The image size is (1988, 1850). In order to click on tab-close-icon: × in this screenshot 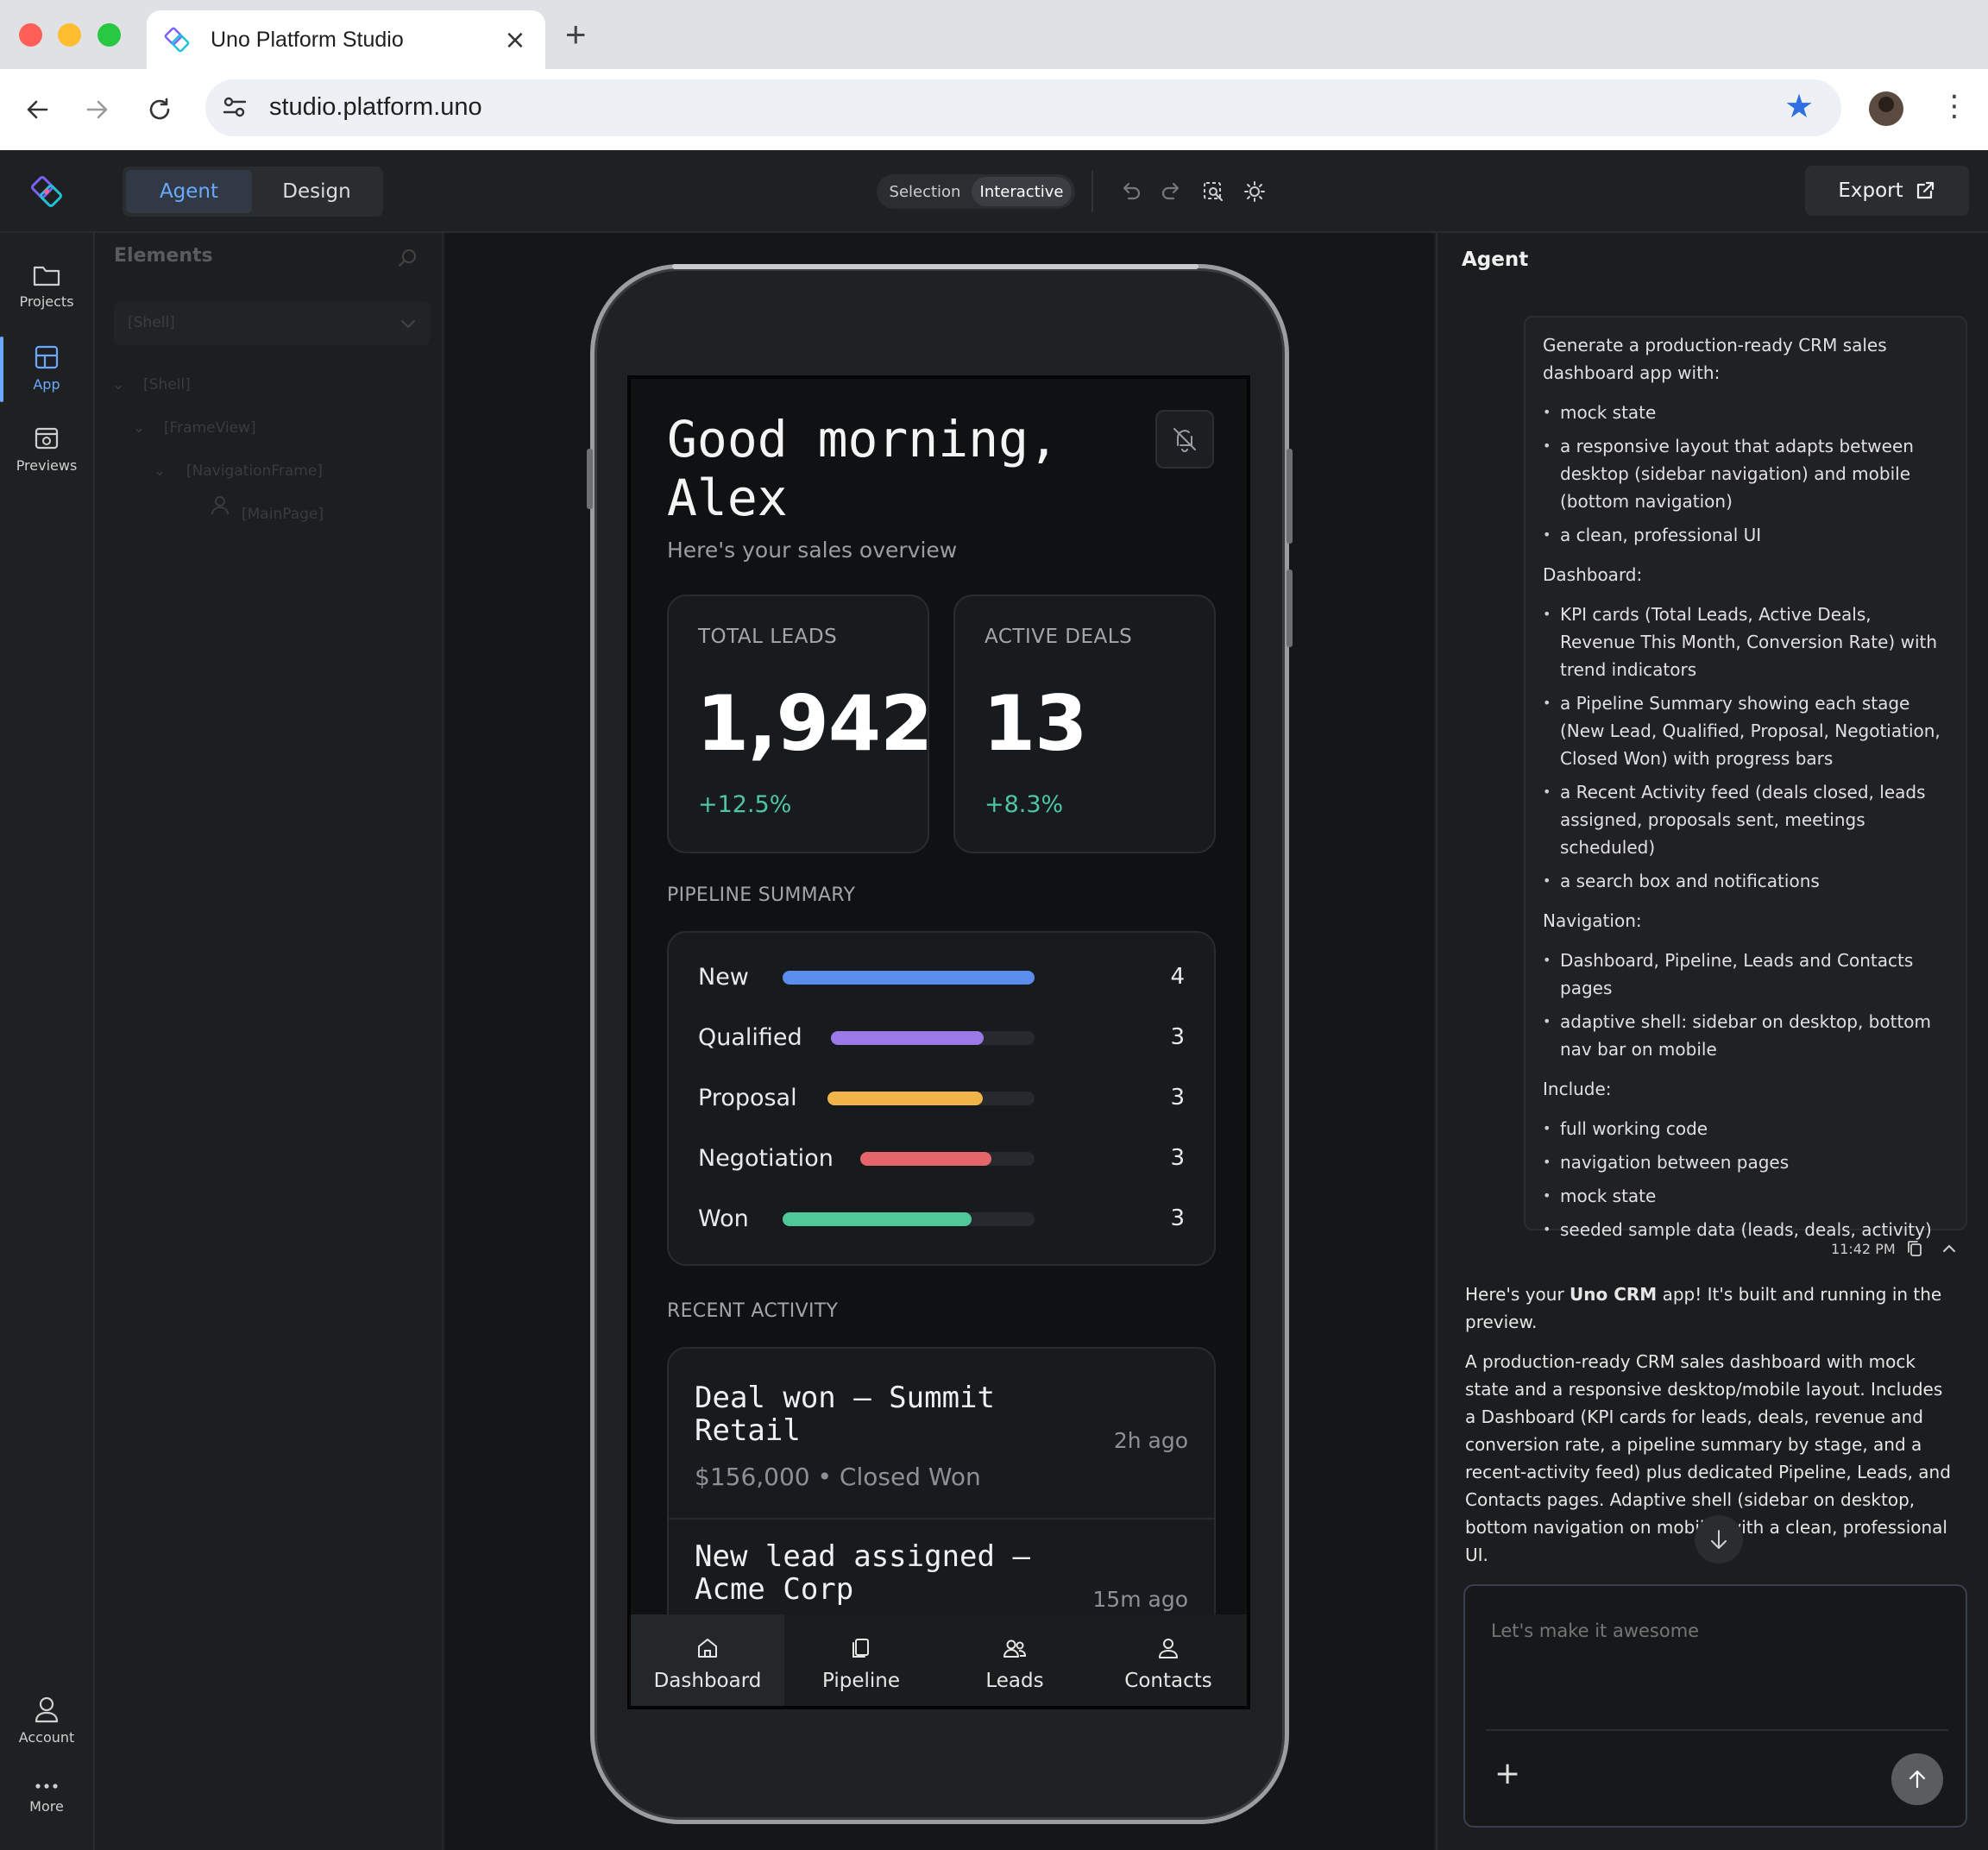, I will do `click(515, 40)`.